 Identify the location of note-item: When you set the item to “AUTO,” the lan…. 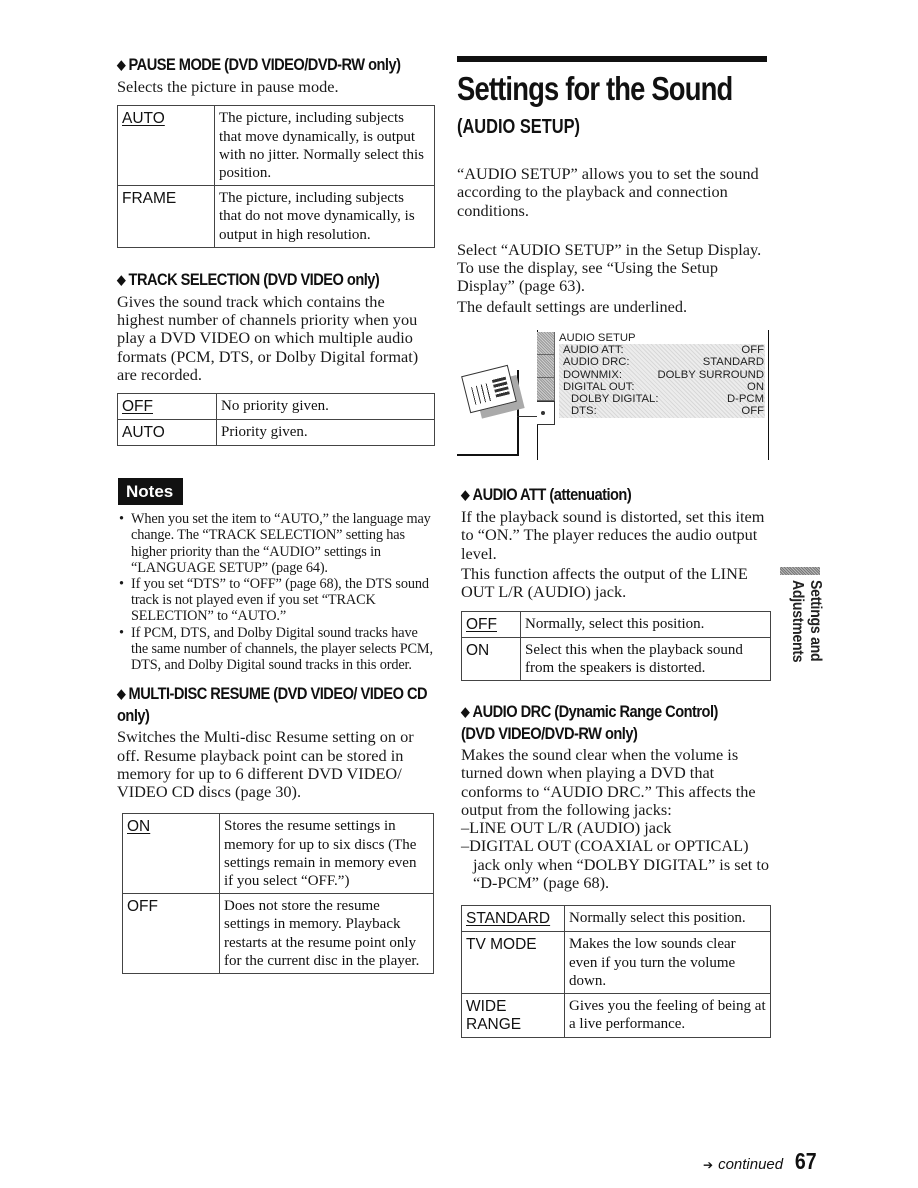
(276, 543).